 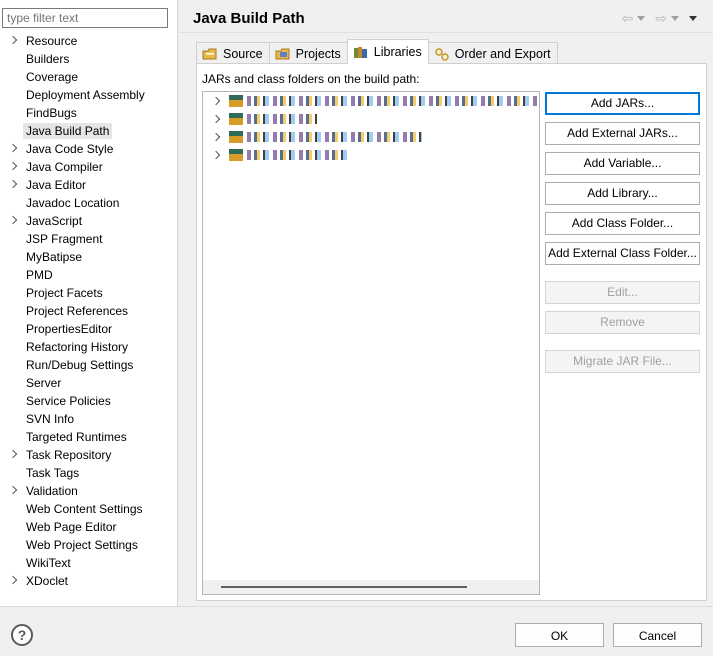 I want to click on horizontal-scrollbar, so click(x=371, y=587).